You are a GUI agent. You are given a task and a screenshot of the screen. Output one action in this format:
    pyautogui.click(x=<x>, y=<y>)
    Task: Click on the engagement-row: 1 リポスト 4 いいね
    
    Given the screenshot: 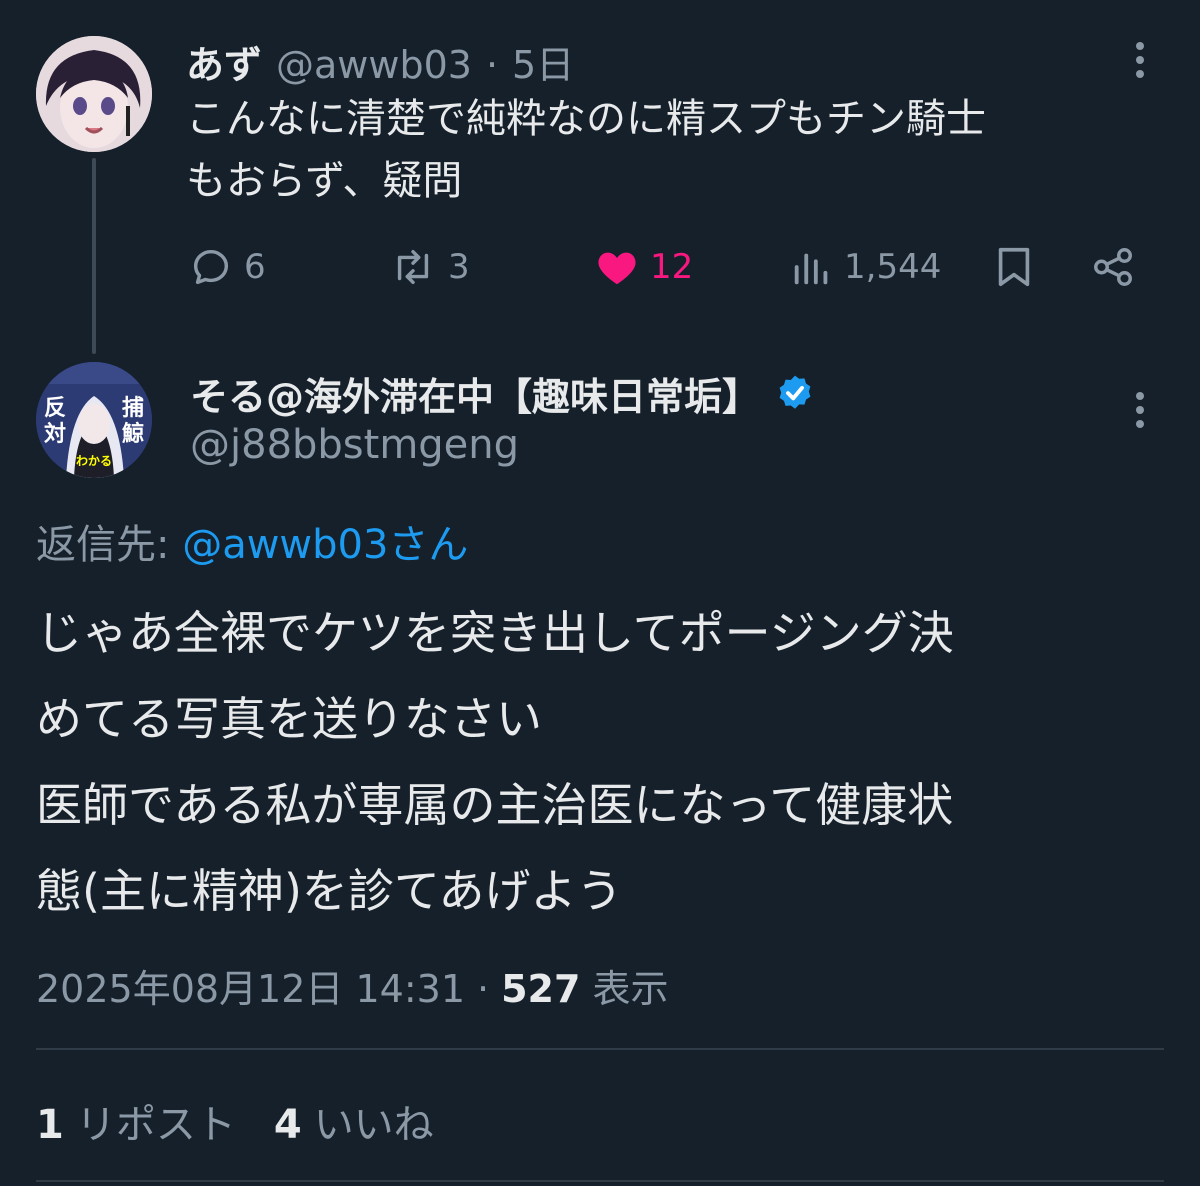 What is the action you would take?
    pyautogui.click(x=235, y=1121)
    